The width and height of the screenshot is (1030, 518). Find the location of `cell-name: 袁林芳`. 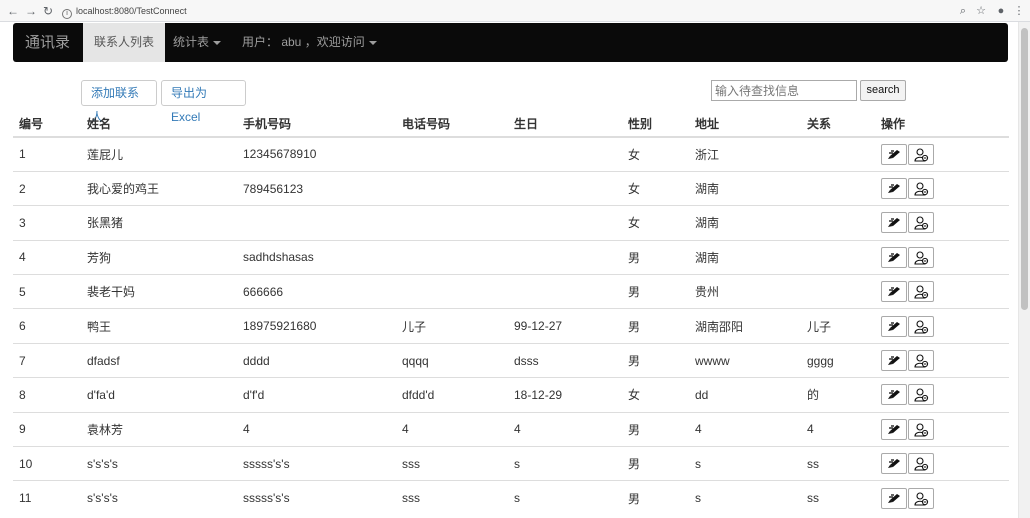

cell-name: 袁林芳 is located at coordinates (159, 429).